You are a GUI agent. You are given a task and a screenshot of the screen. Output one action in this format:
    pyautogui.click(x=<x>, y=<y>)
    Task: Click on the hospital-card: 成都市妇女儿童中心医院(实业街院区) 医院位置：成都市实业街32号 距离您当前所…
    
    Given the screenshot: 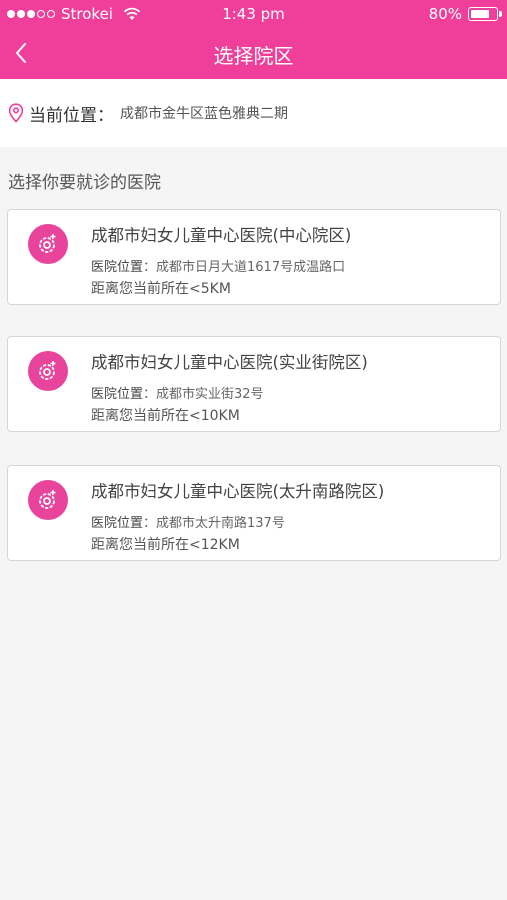 What is the action you would take?
    pyautogui.click(x=254, y=384)
    